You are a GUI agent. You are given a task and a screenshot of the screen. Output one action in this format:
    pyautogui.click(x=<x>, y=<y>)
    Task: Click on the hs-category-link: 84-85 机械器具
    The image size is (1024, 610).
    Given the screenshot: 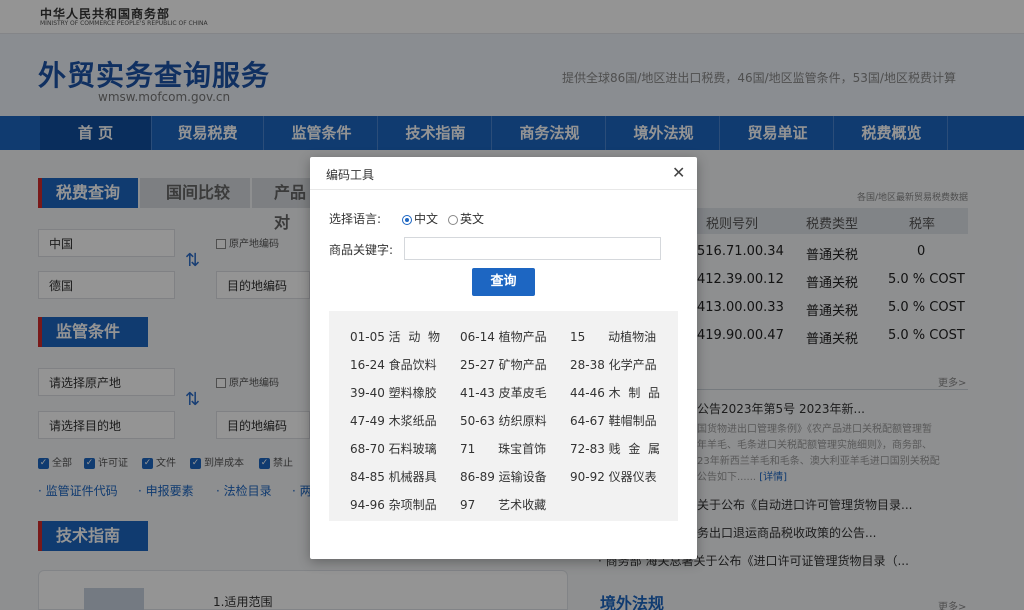 What is the action you would take?
    pyautogui.click(x=393, y=476)
    